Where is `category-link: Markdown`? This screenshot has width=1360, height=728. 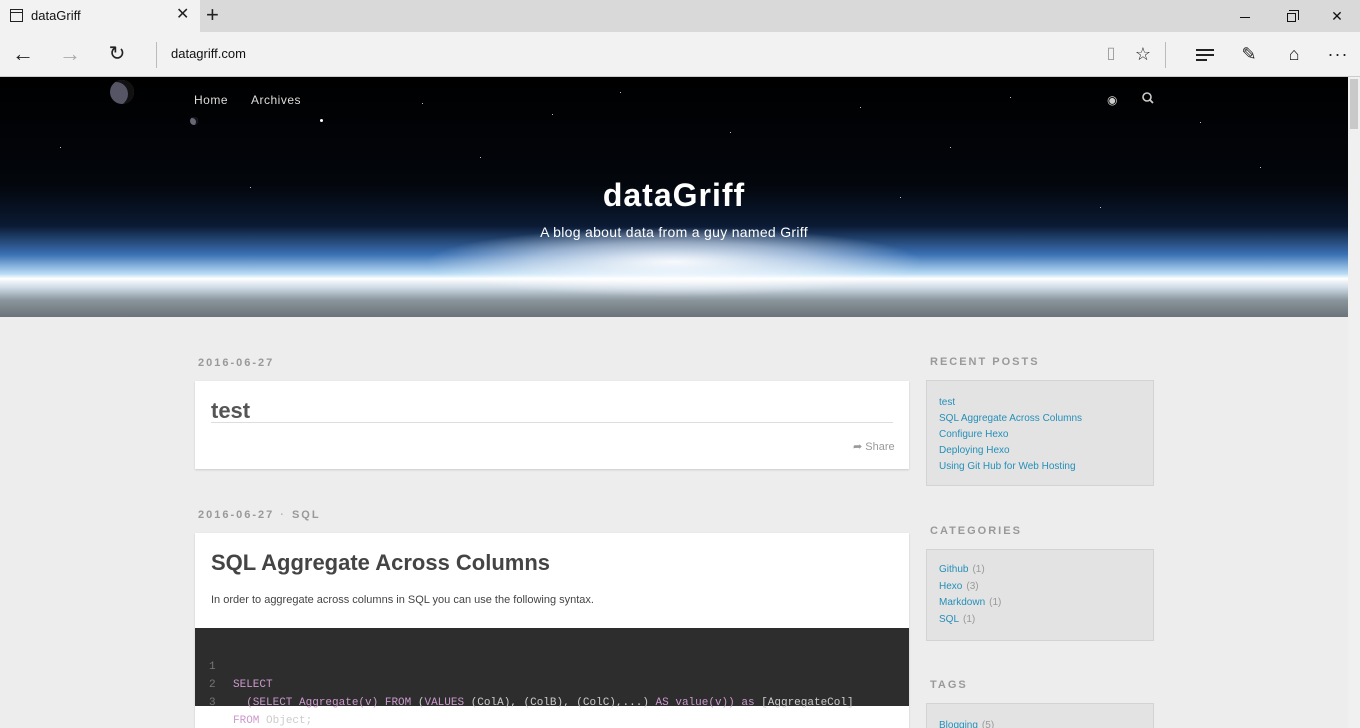
category-link: Markdown is located at coordinates (962, 602).